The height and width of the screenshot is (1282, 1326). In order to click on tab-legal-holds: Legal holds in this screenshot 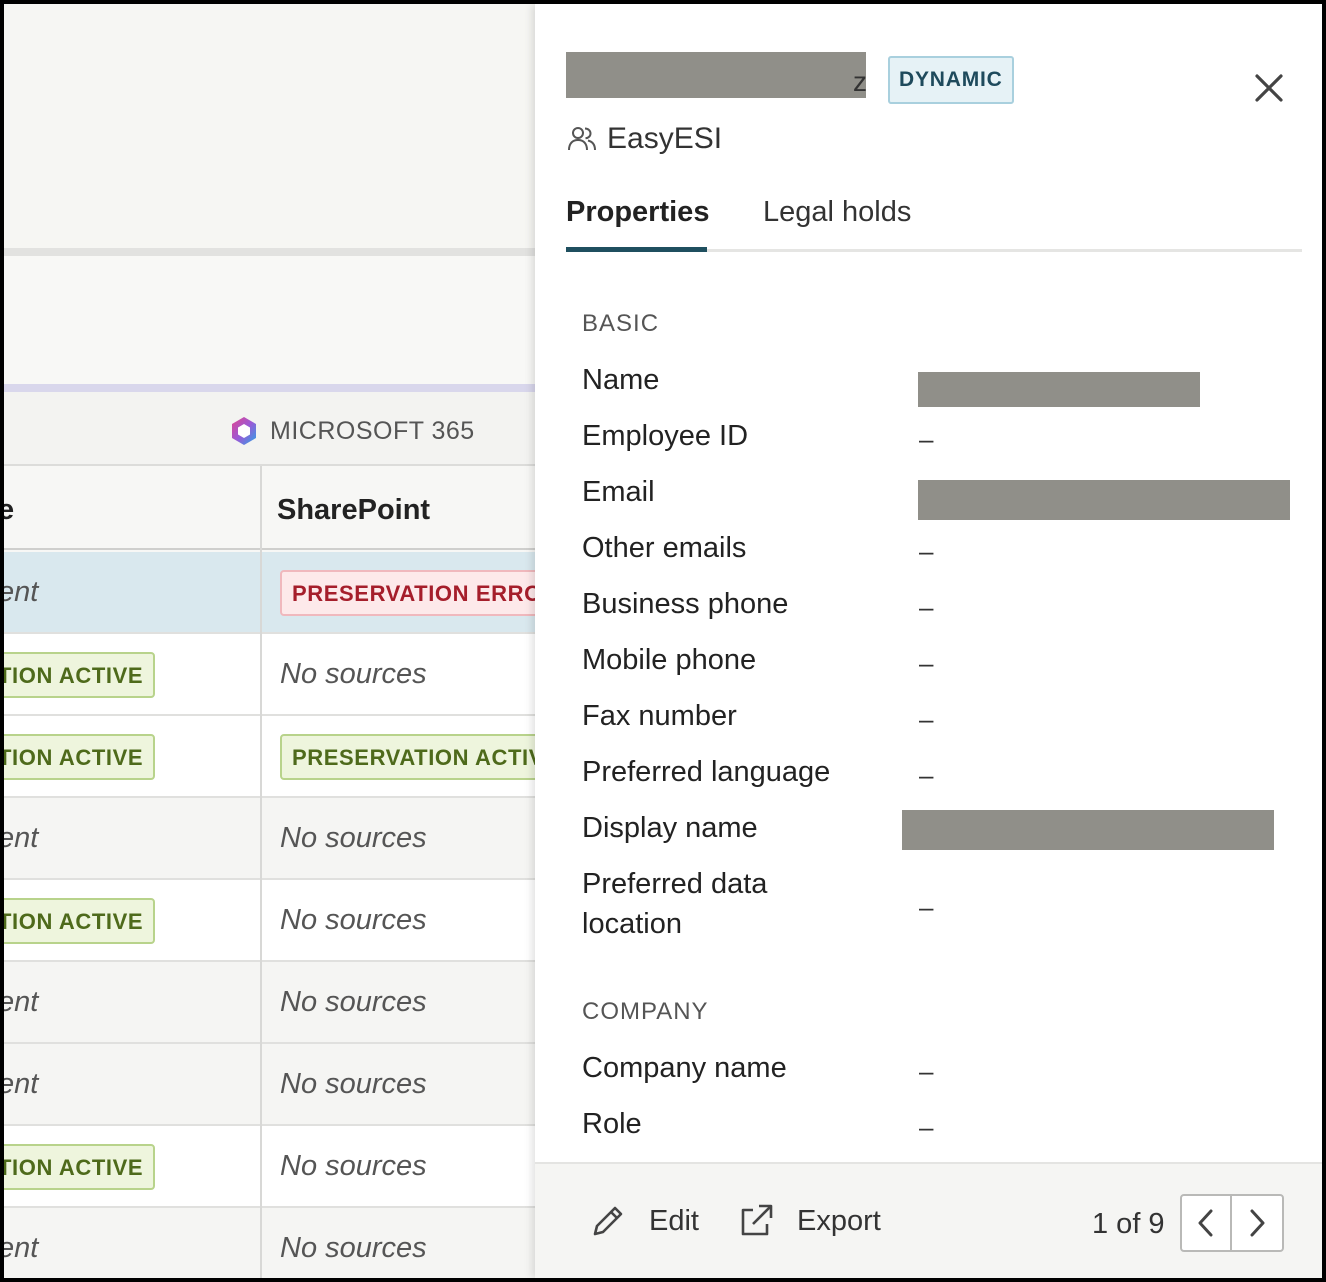, I will do `click(837, 212)`.